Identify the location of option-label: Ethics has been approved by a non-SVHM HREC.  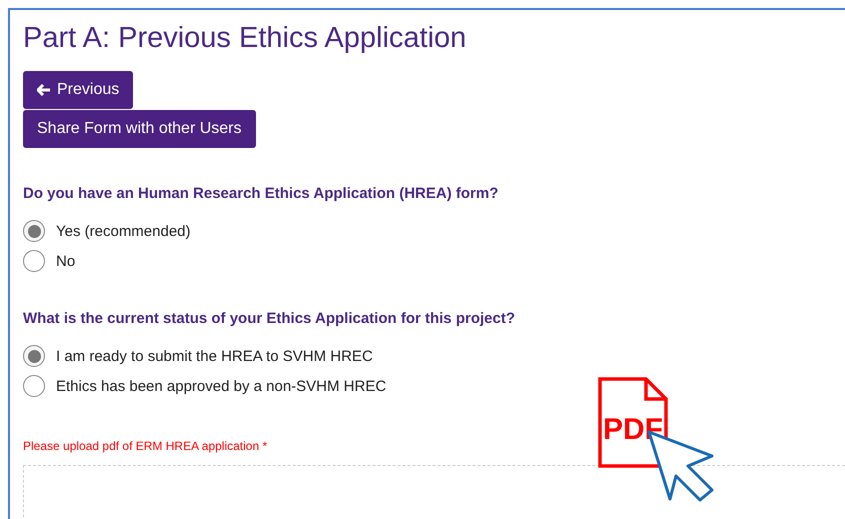
(221, 386).